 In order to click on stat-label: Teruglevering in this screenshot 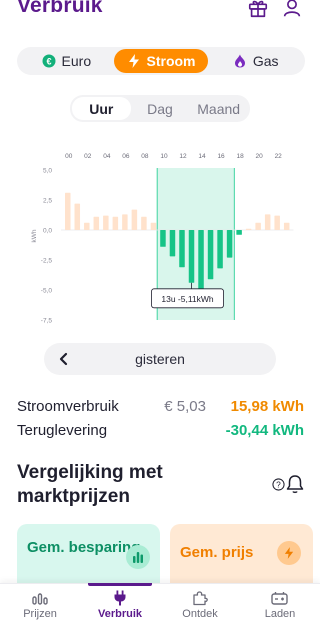, I will do `click(62, 430)`.